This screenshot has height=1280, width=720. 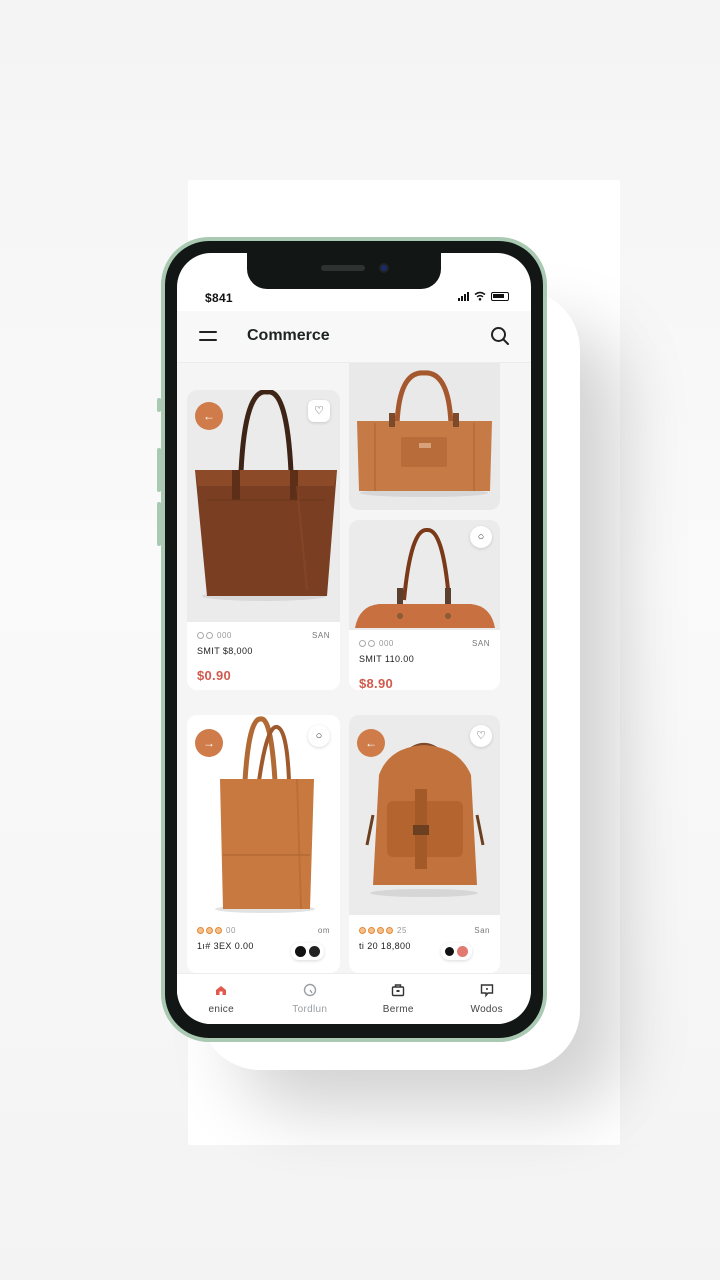 I want to click on chat-icon, so click(x=486, y=991).